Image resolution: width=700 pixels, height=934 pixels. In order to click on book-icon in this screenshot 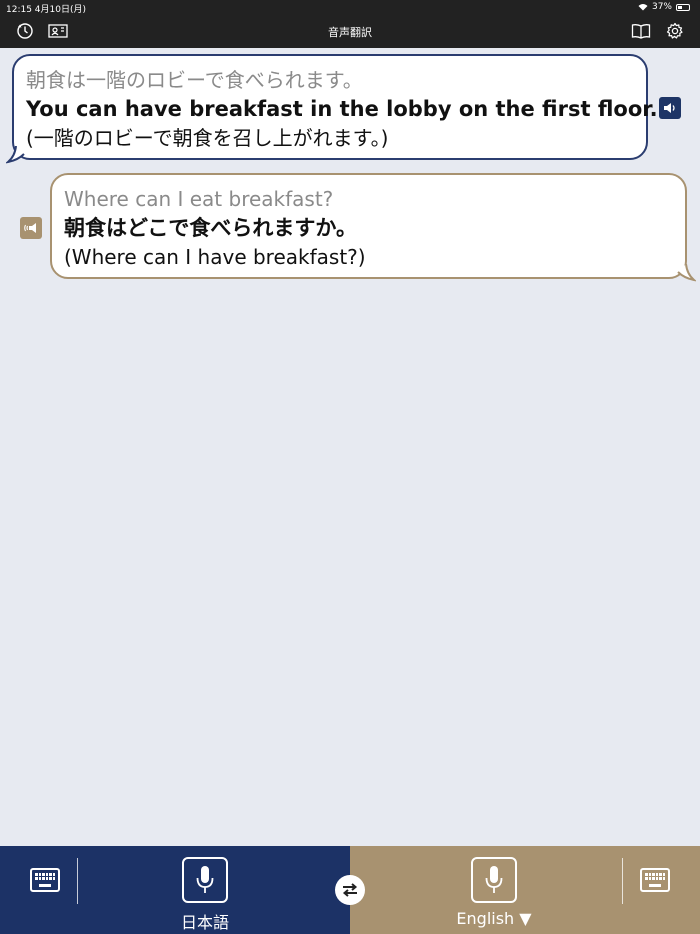, I will do `click(641, 31)`.